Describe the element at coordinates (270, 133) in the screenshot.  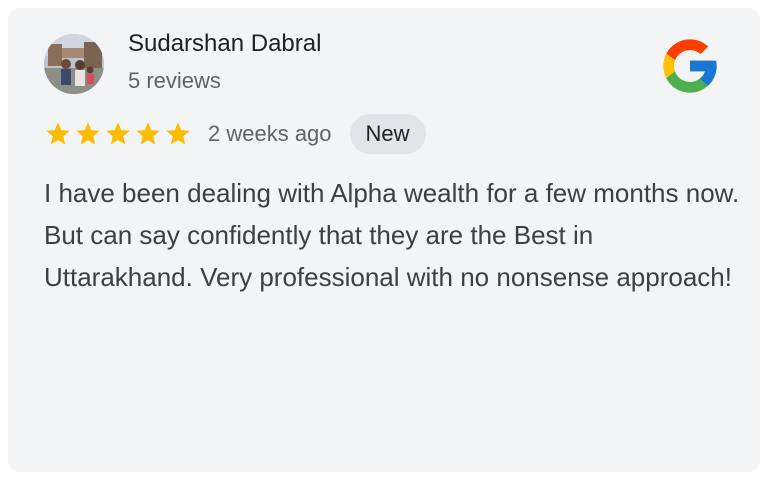
I see `review-time: 2 weeks ago` at that location.